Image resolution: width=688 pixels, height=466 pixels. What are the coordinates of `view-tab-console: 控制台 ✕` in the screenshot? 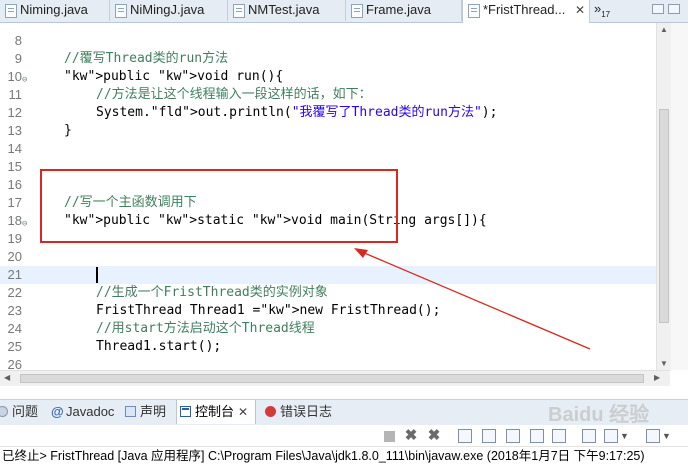 It's located at (216, 412).